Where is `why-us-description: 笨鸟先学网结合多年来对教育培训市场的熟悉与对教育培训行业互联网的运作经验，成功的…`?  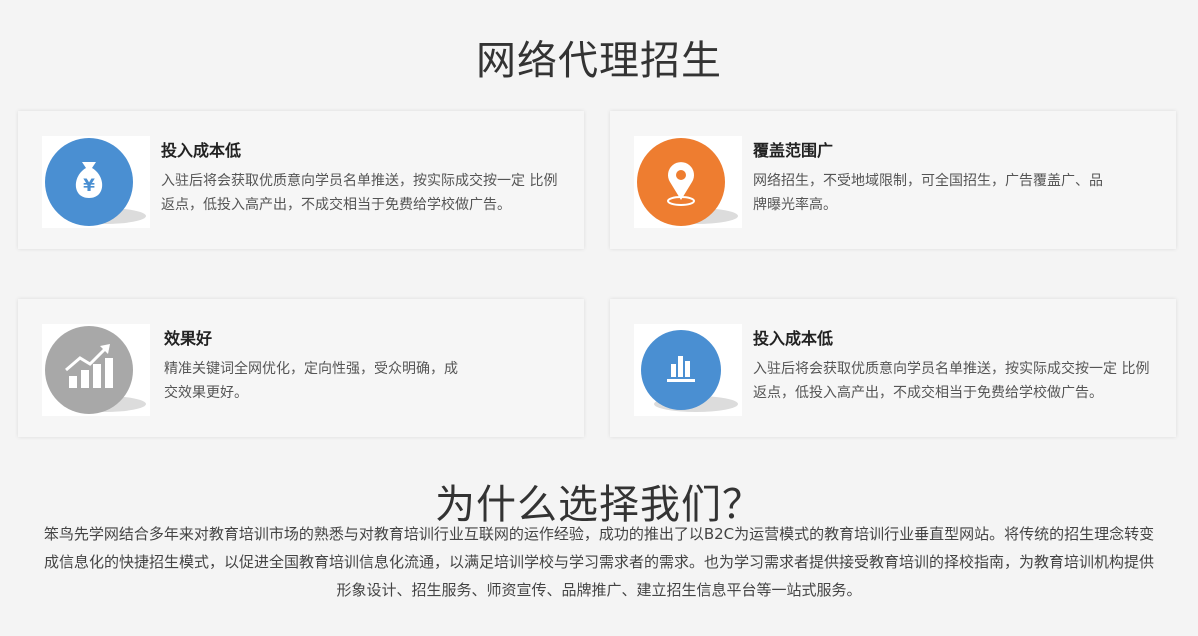
why-us-description: 笨鸟先学网结合多年来对教育培训市场的熟悉与对教育培训行业互联网的运作经验，成功的… is located at coordinates (599, 562).